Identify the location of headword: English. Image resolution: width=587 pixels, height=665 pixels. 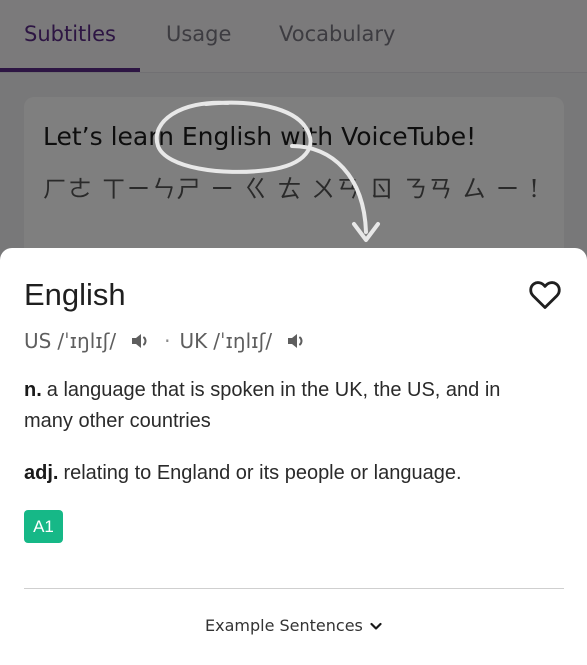
(75, 294).